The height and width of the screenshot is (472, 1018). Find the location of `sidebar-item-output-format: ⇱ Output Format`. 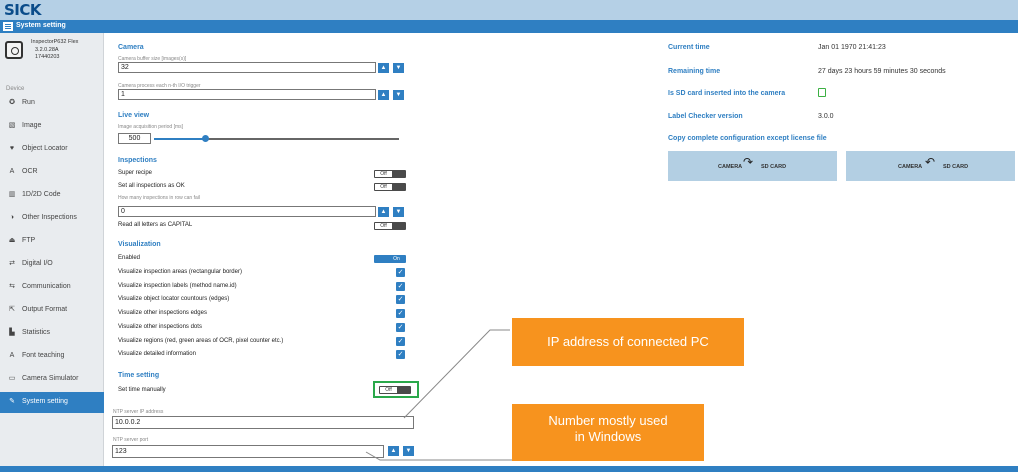

sidebar-item-output-format: ⇱ Output Format is located at coordinates (52, 310).